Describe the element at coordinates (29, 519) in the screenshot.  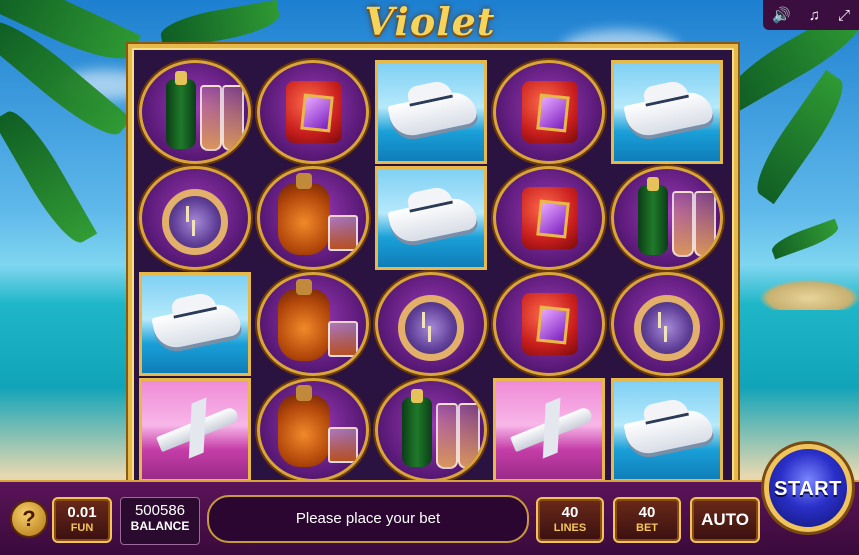
I see `help-button: ?` at that location.